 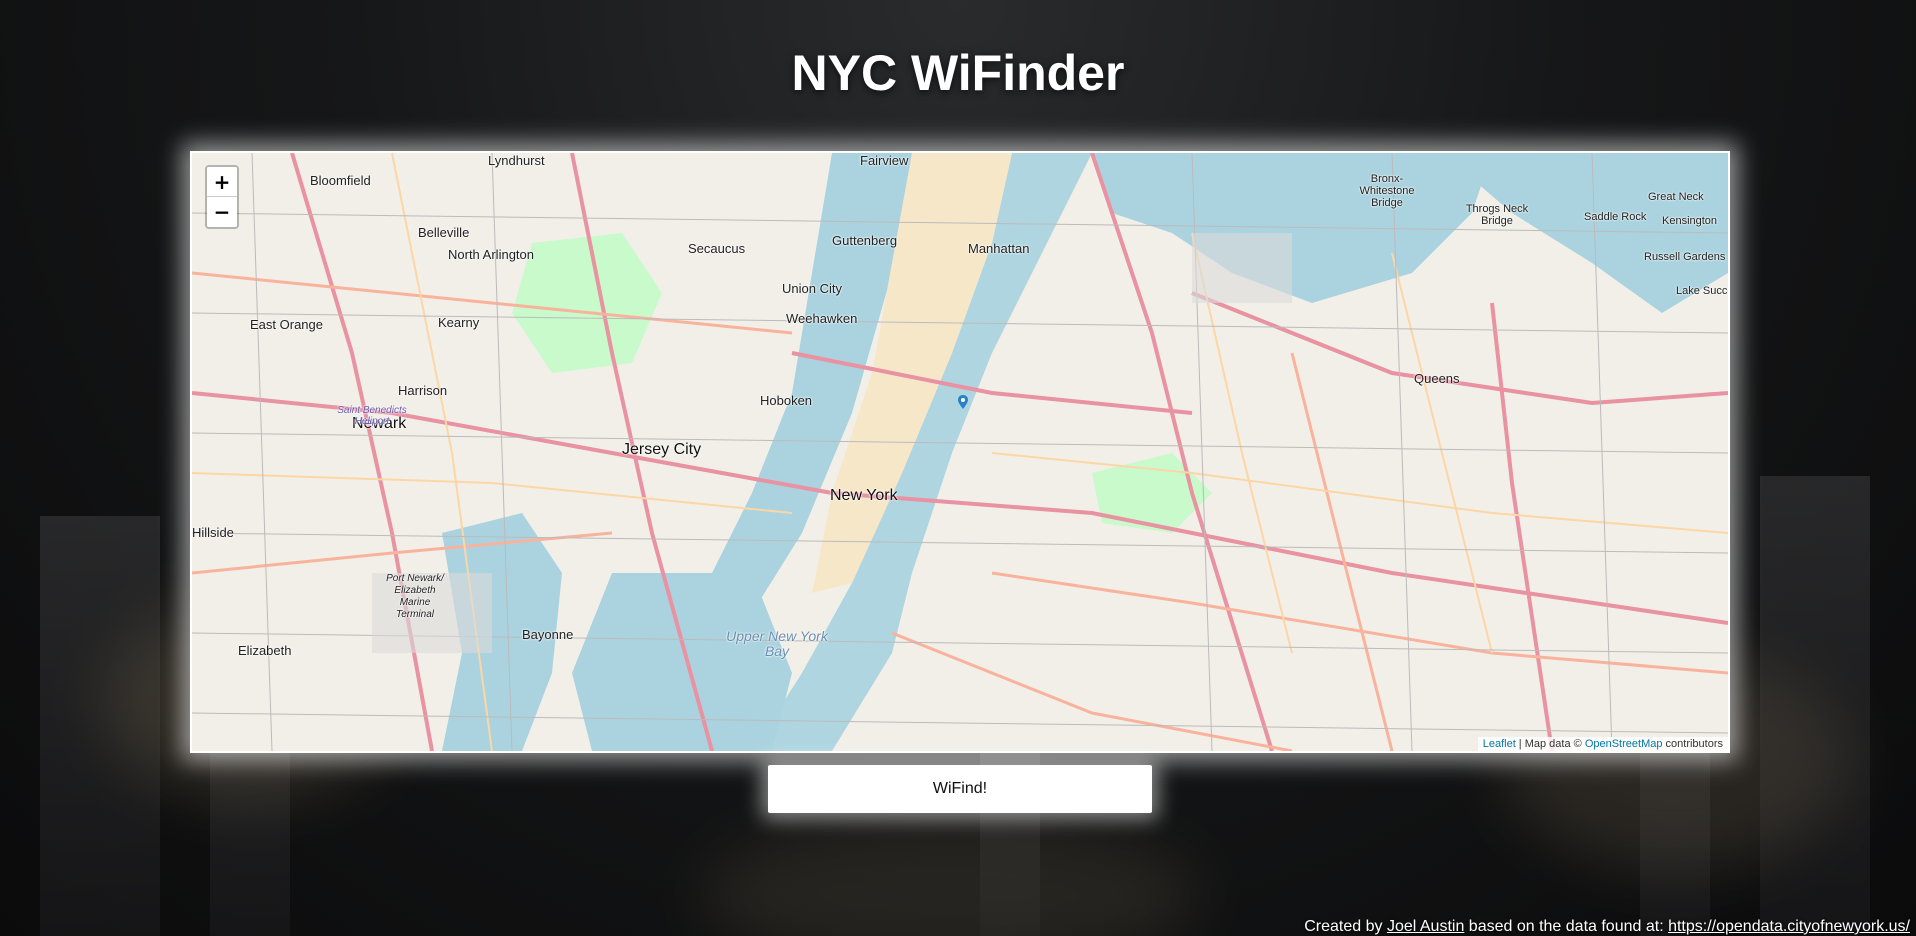 I want to click on place-label: Hillside, so click(x=213, y=532).